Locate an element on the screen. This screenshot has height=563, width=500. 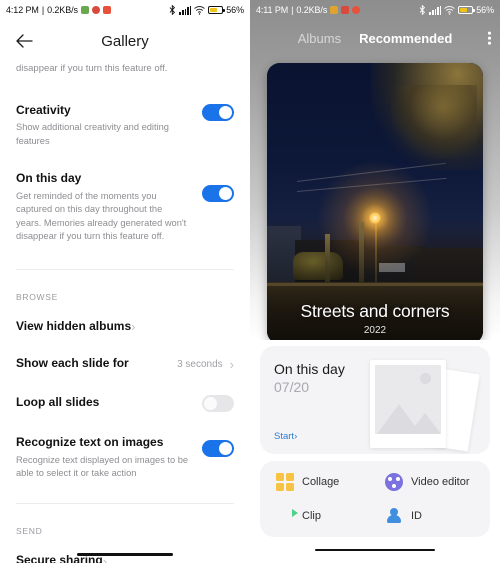
sun-shape-icon is located at coordinates (425, 378).